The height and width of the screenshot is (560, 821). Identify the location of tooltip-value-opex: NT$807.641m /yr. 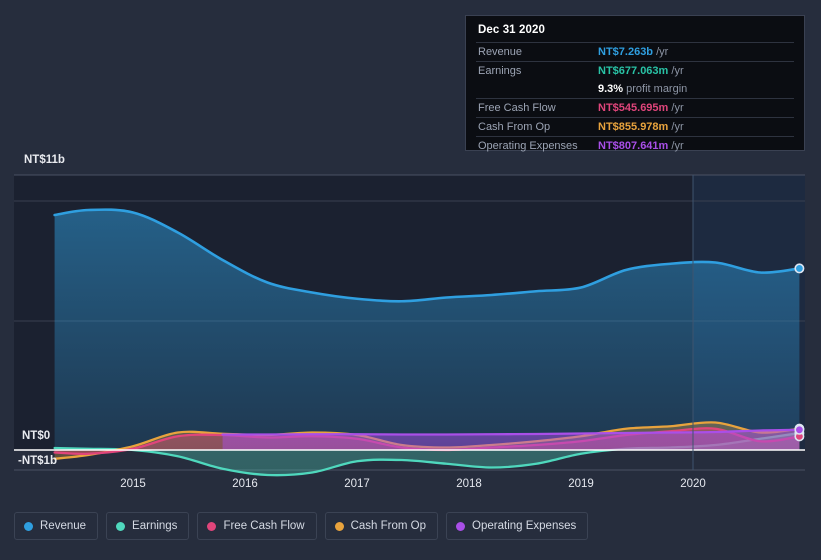
(695, 146).